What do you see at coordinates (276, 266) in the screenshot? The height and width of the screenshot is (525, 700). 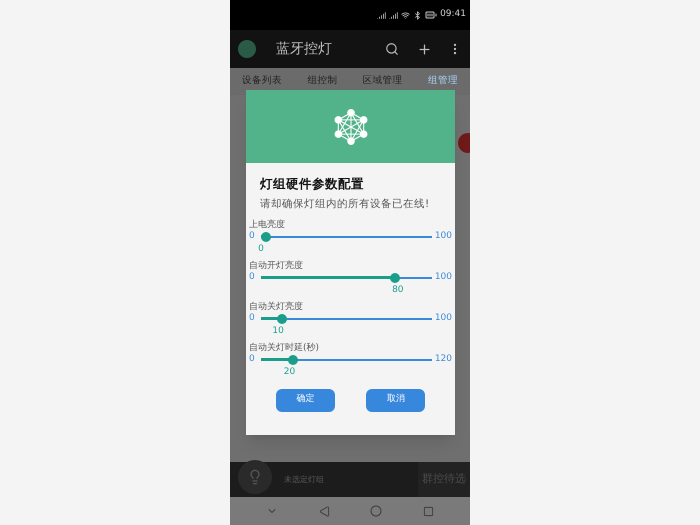 I see `slider-label: 自动开灯亮度` at bounding box center [276, 266].